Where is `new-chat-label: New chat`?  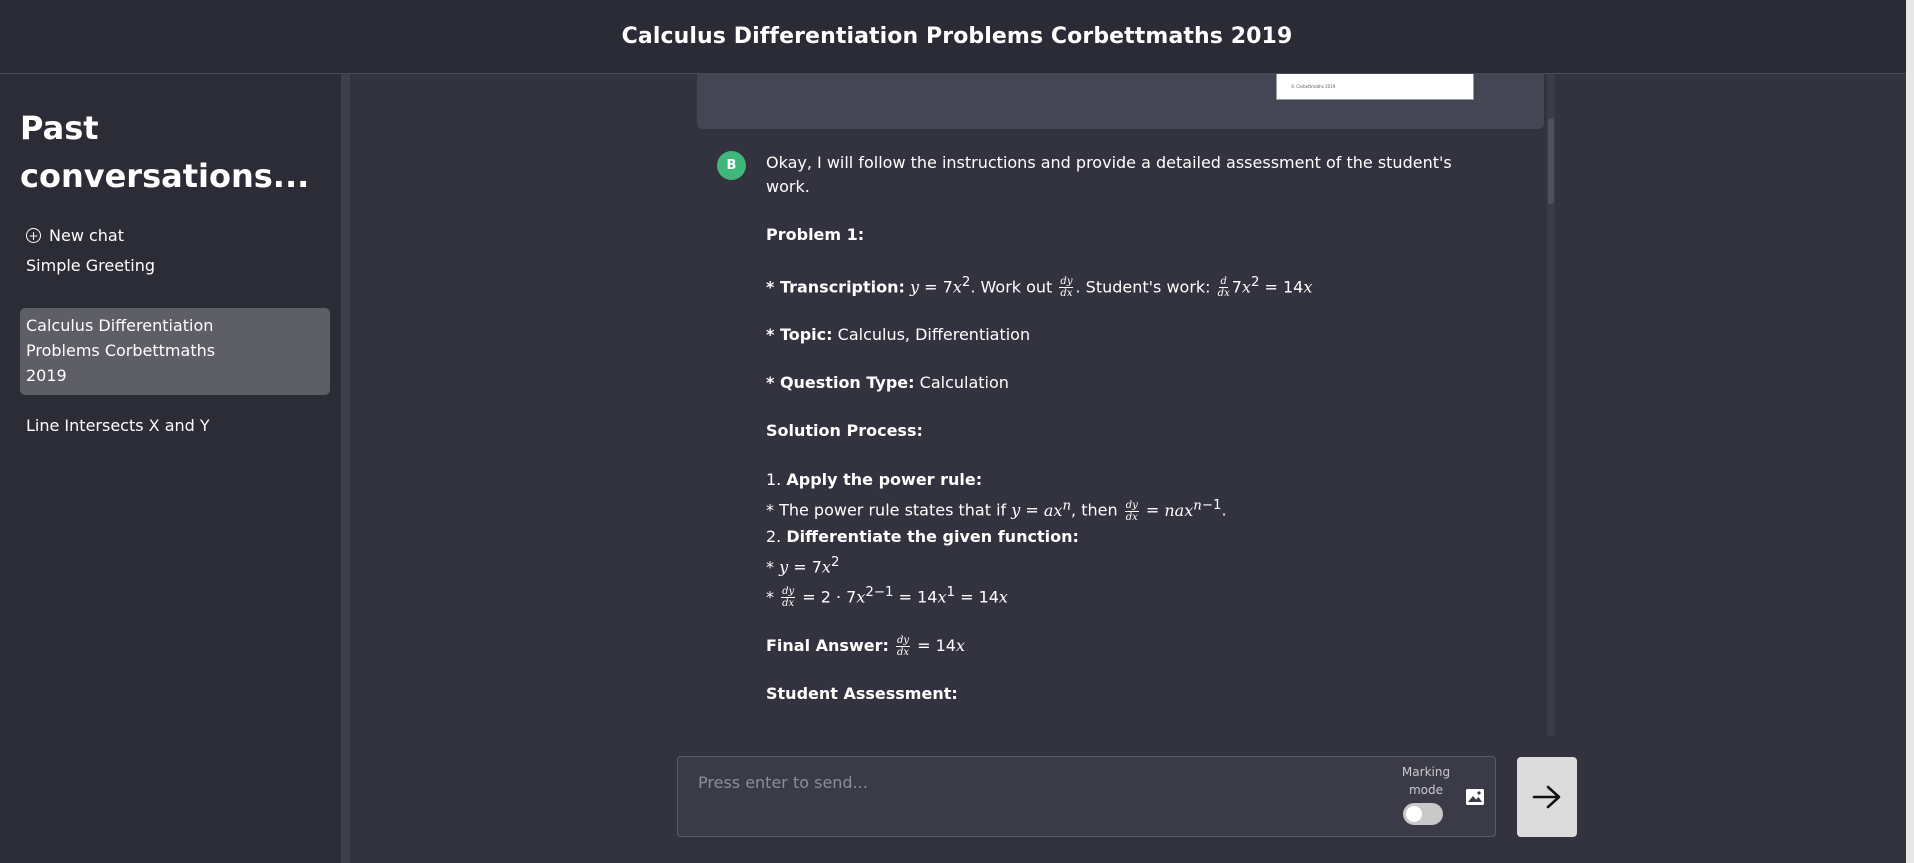
new-chat-label: New chat is located at coordinates (86, 235).